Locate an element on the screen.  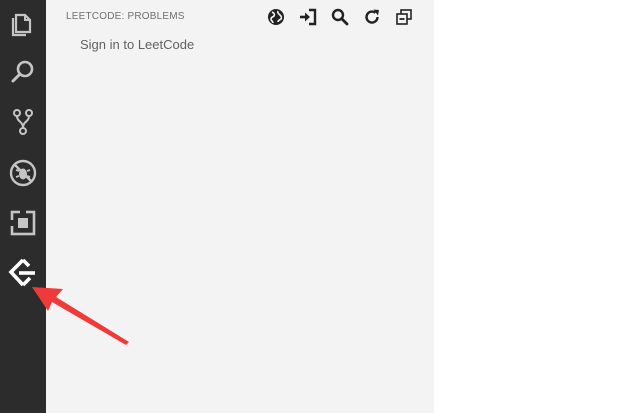
sign-in-icon is located at coordinates (308, 17).